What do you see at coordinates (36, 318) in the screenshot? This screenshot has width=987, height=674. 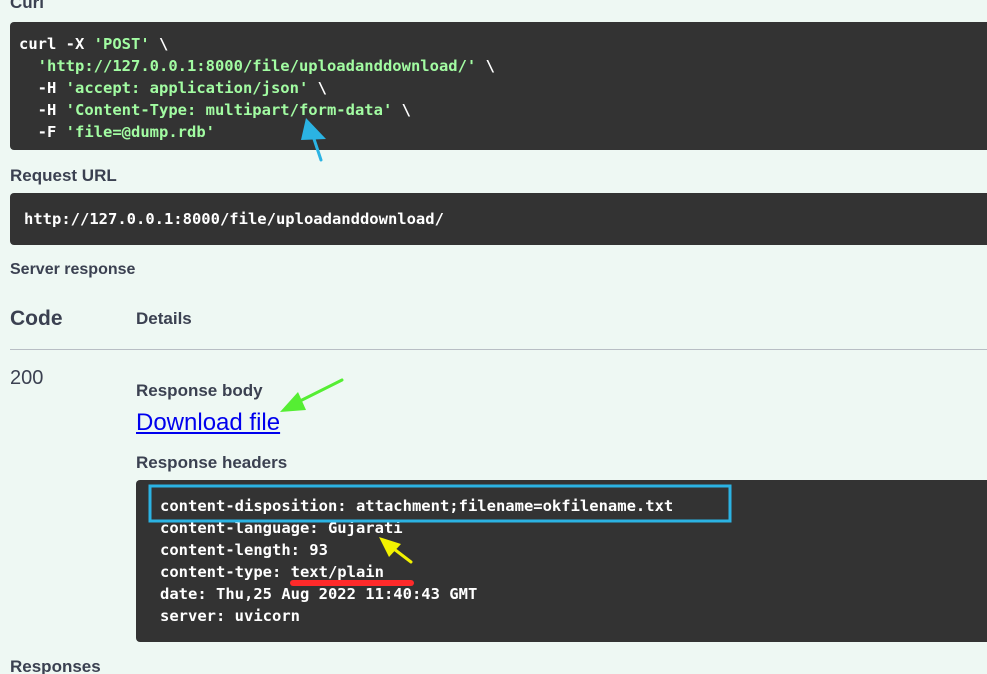 I see `code-column-header: Code` at bounding box center [36, 318].